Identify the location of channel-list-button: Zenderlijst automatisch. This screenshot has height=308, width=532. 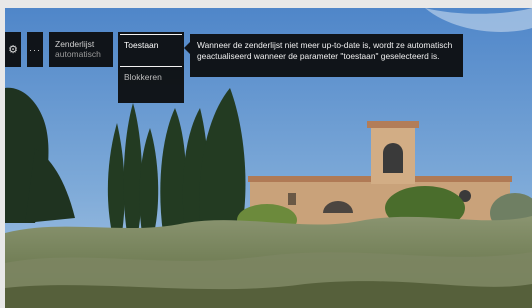
(81, 49).